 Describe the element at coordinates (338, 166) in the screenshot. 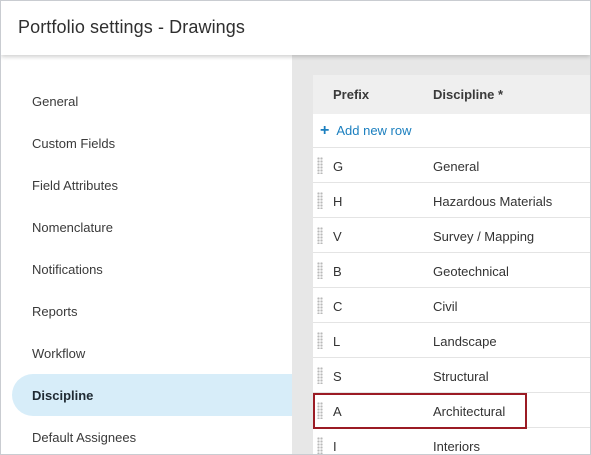

I see `row-prefix: G` at that location.